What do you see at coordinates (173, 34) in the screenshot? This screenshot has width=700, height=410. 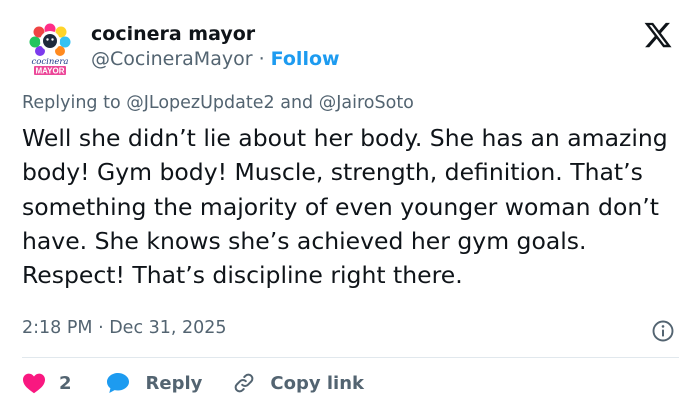 I see `author-display-name: cocinera mayor` at bounding box center [173, 34].